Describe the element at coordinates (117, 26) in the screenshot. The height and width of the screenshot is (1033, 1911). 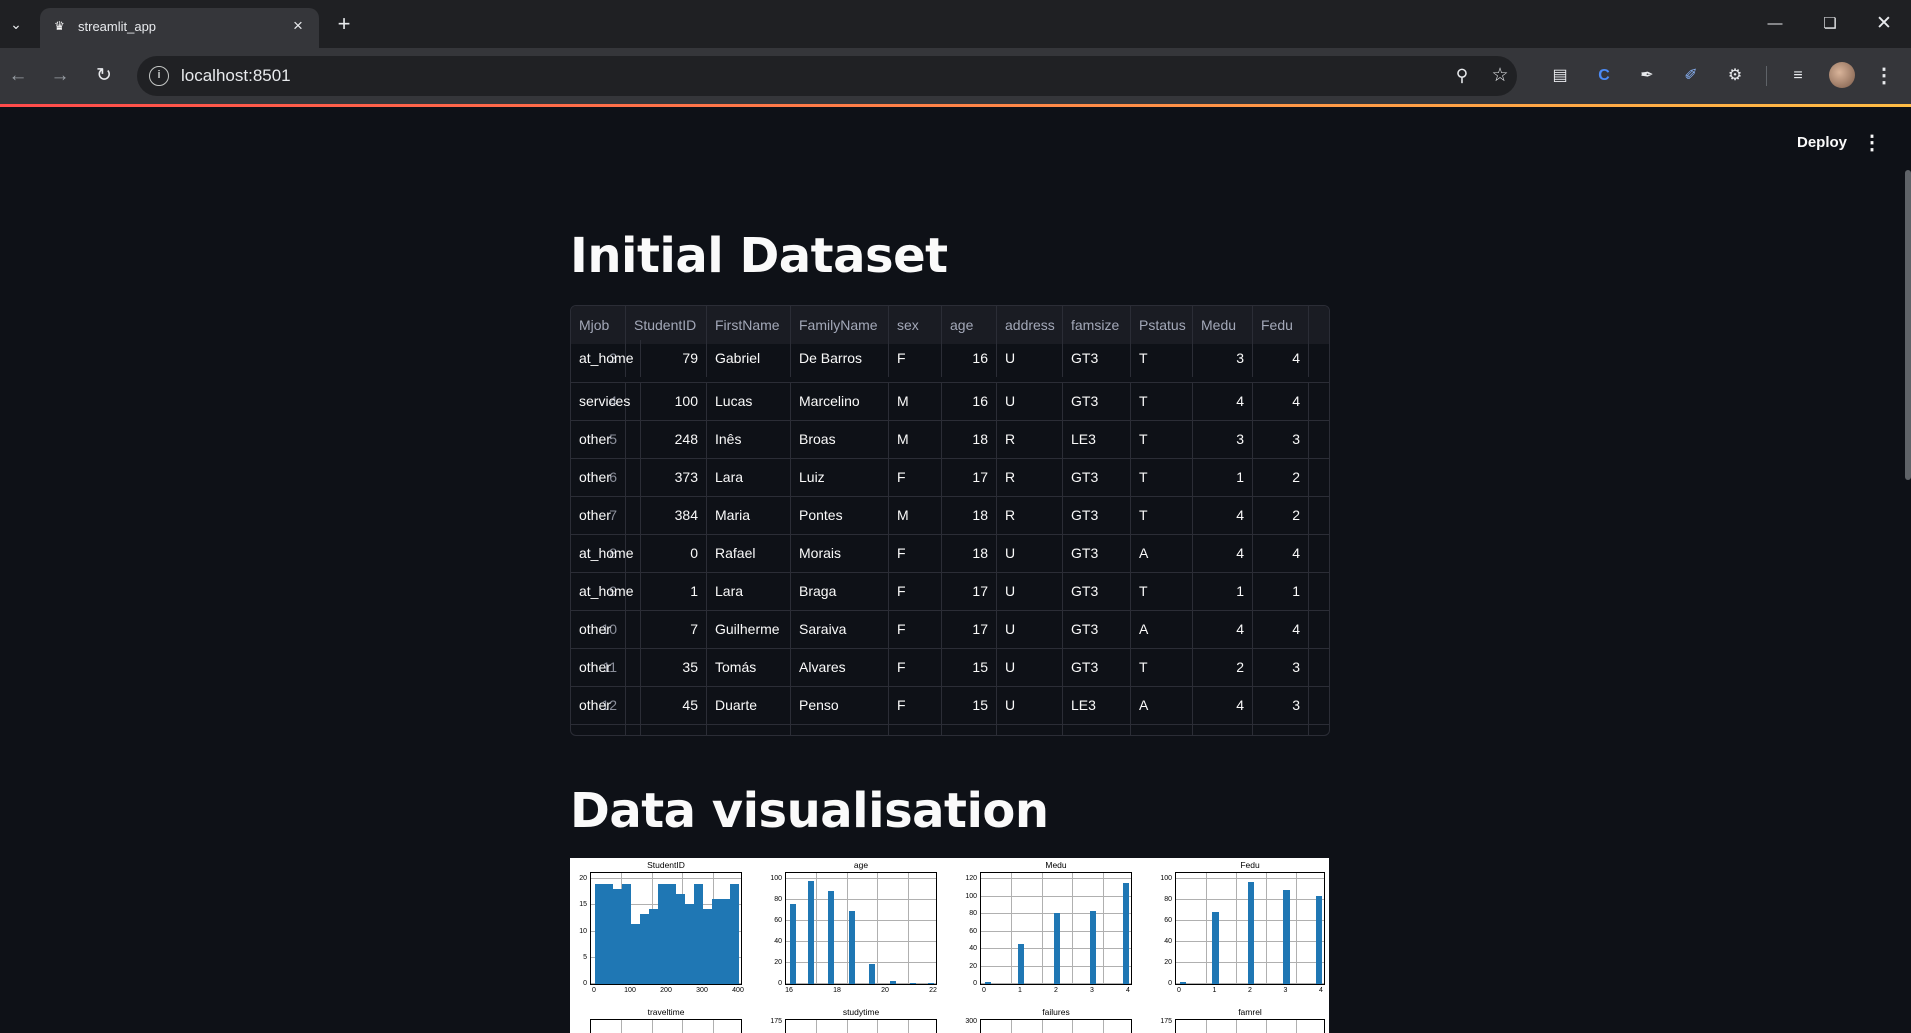
I see `tab-title: streamlit_app` at that location.